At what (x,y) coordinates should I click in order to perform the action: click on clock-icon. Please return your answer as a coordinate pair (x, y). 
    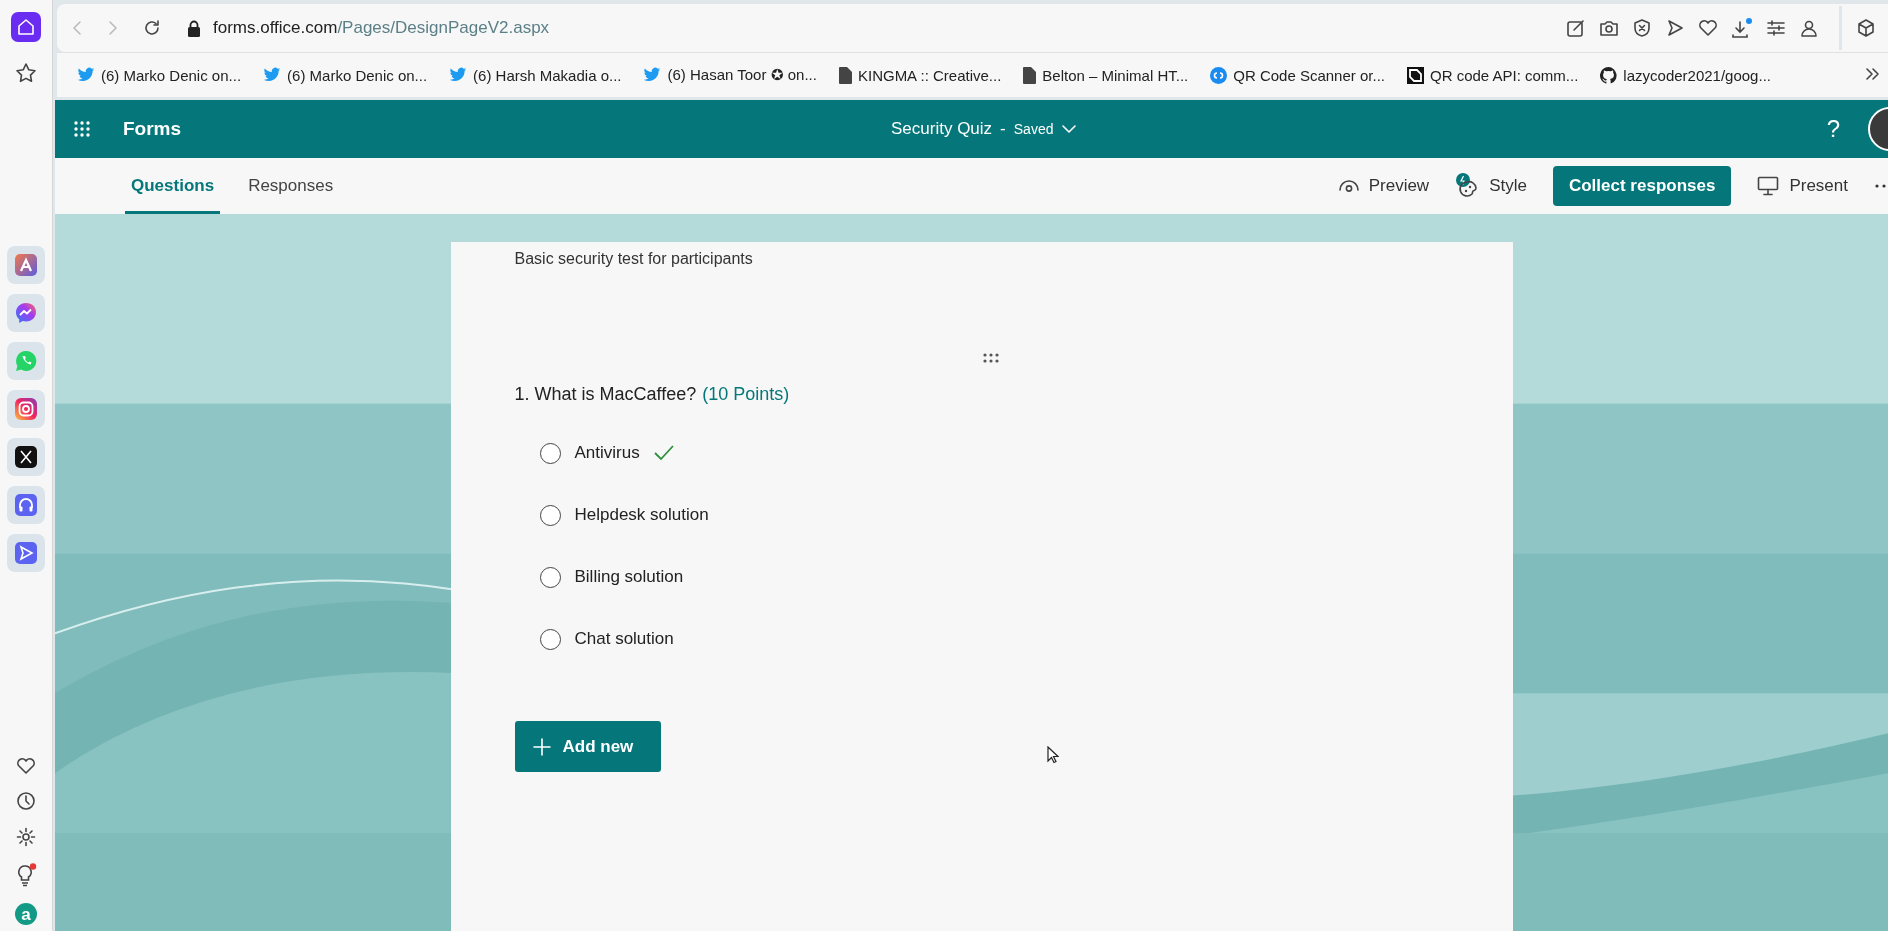
    Looking at the image, I should click on (26, 801).